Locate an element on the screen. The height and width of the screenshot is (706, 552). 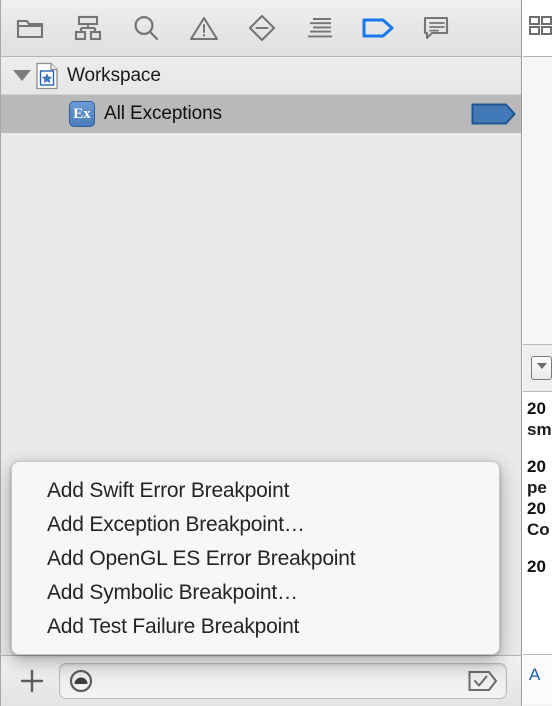
menu-item-add-swift-error-breakpoint: Add Swift Error Breakpoint is located at coordinates (255, 491).